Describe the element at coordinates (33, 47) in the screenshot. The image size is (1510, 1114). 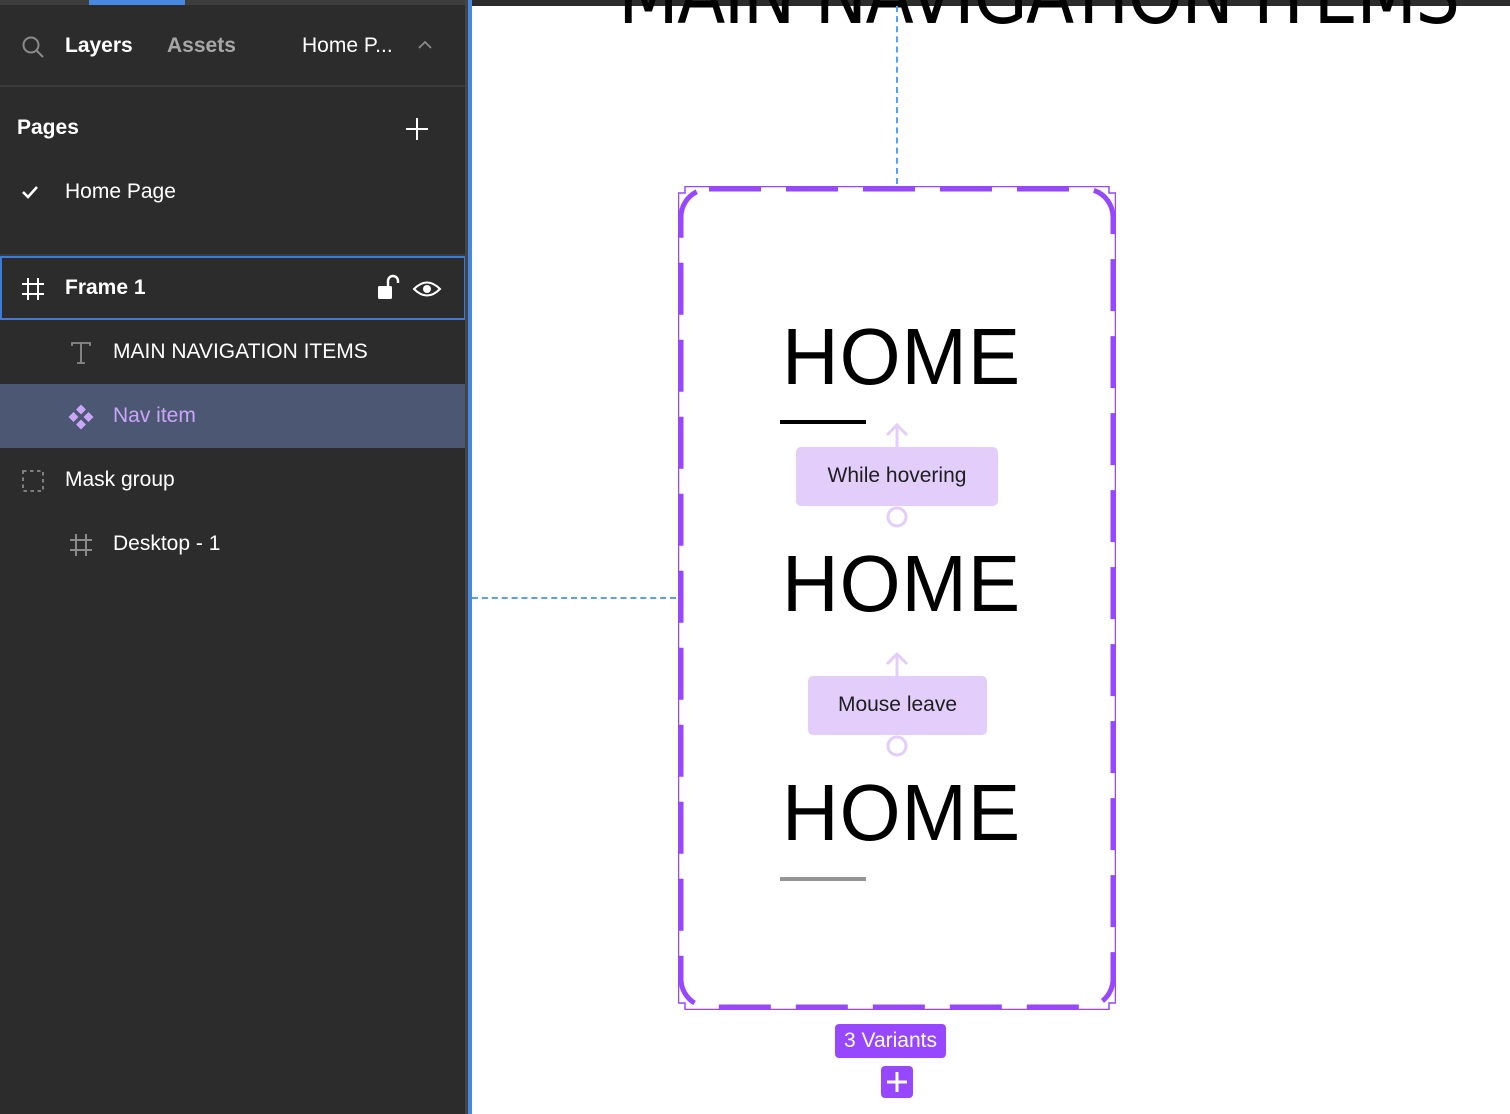
I see `search-icon` at that location.